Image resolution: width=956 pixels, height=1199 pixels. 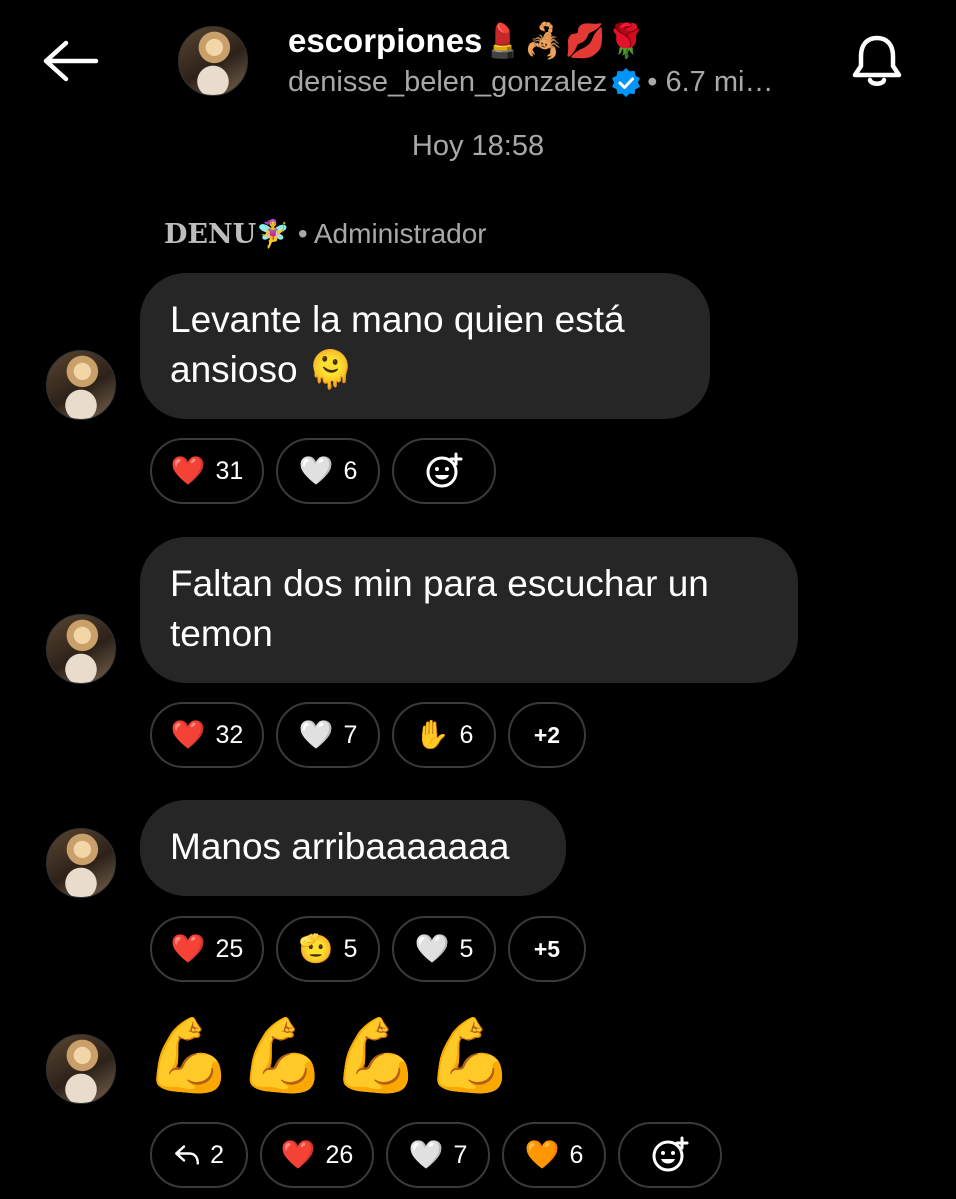 What do you see at coordinates (229, 948) in the screenshot?
I see `reaction-count: 25` at bounding box center [229, 948].